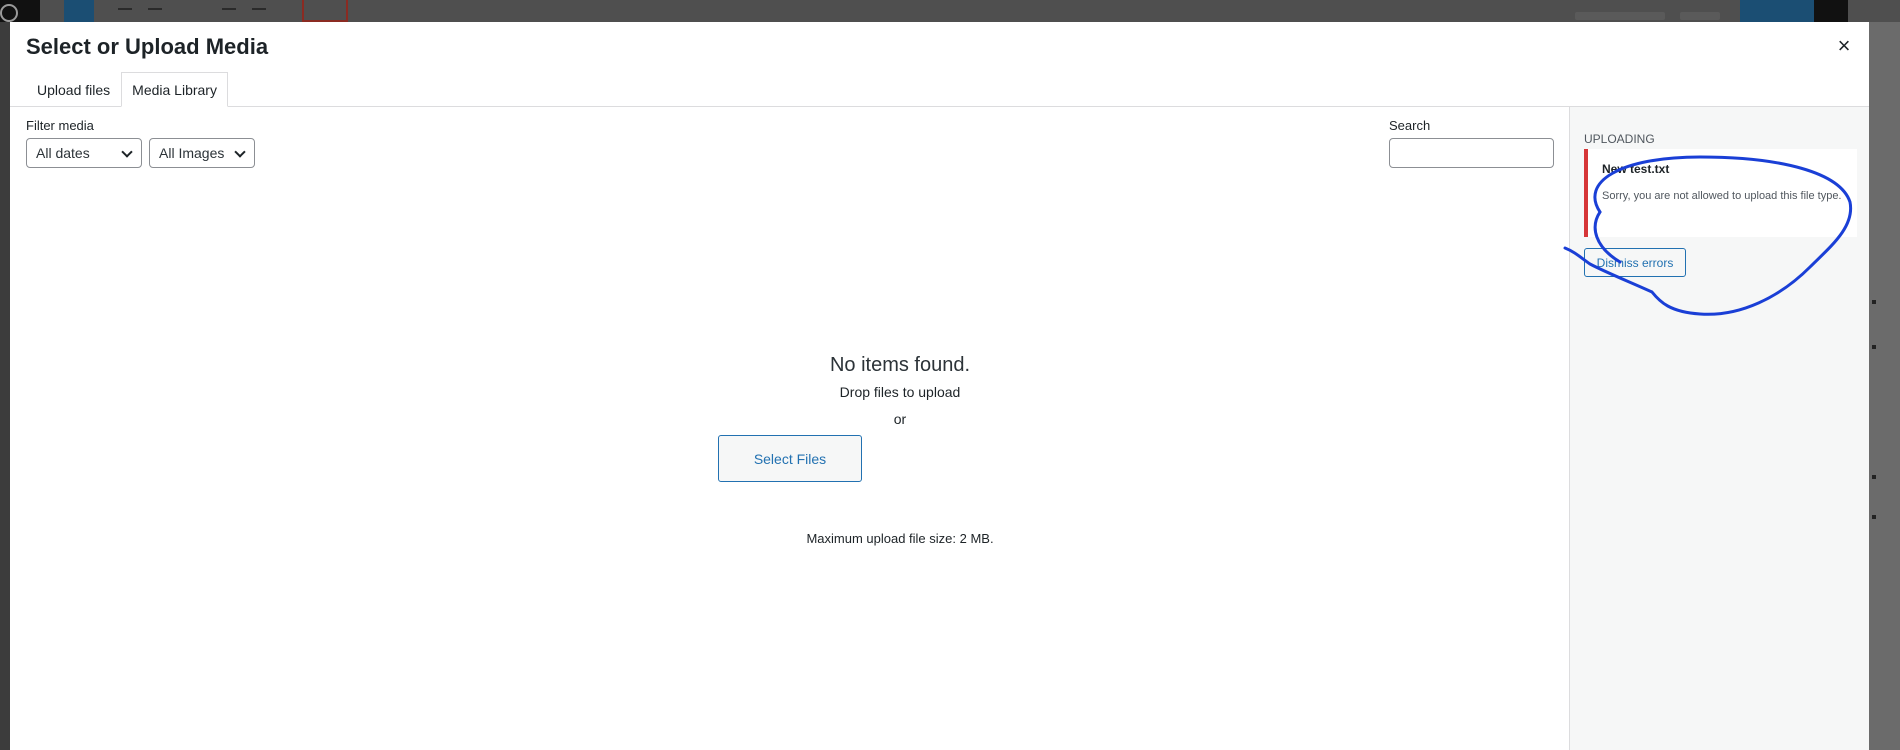 This screenshot has height=750, width=1900. I want to click on add-block-button, so click(79, 11).